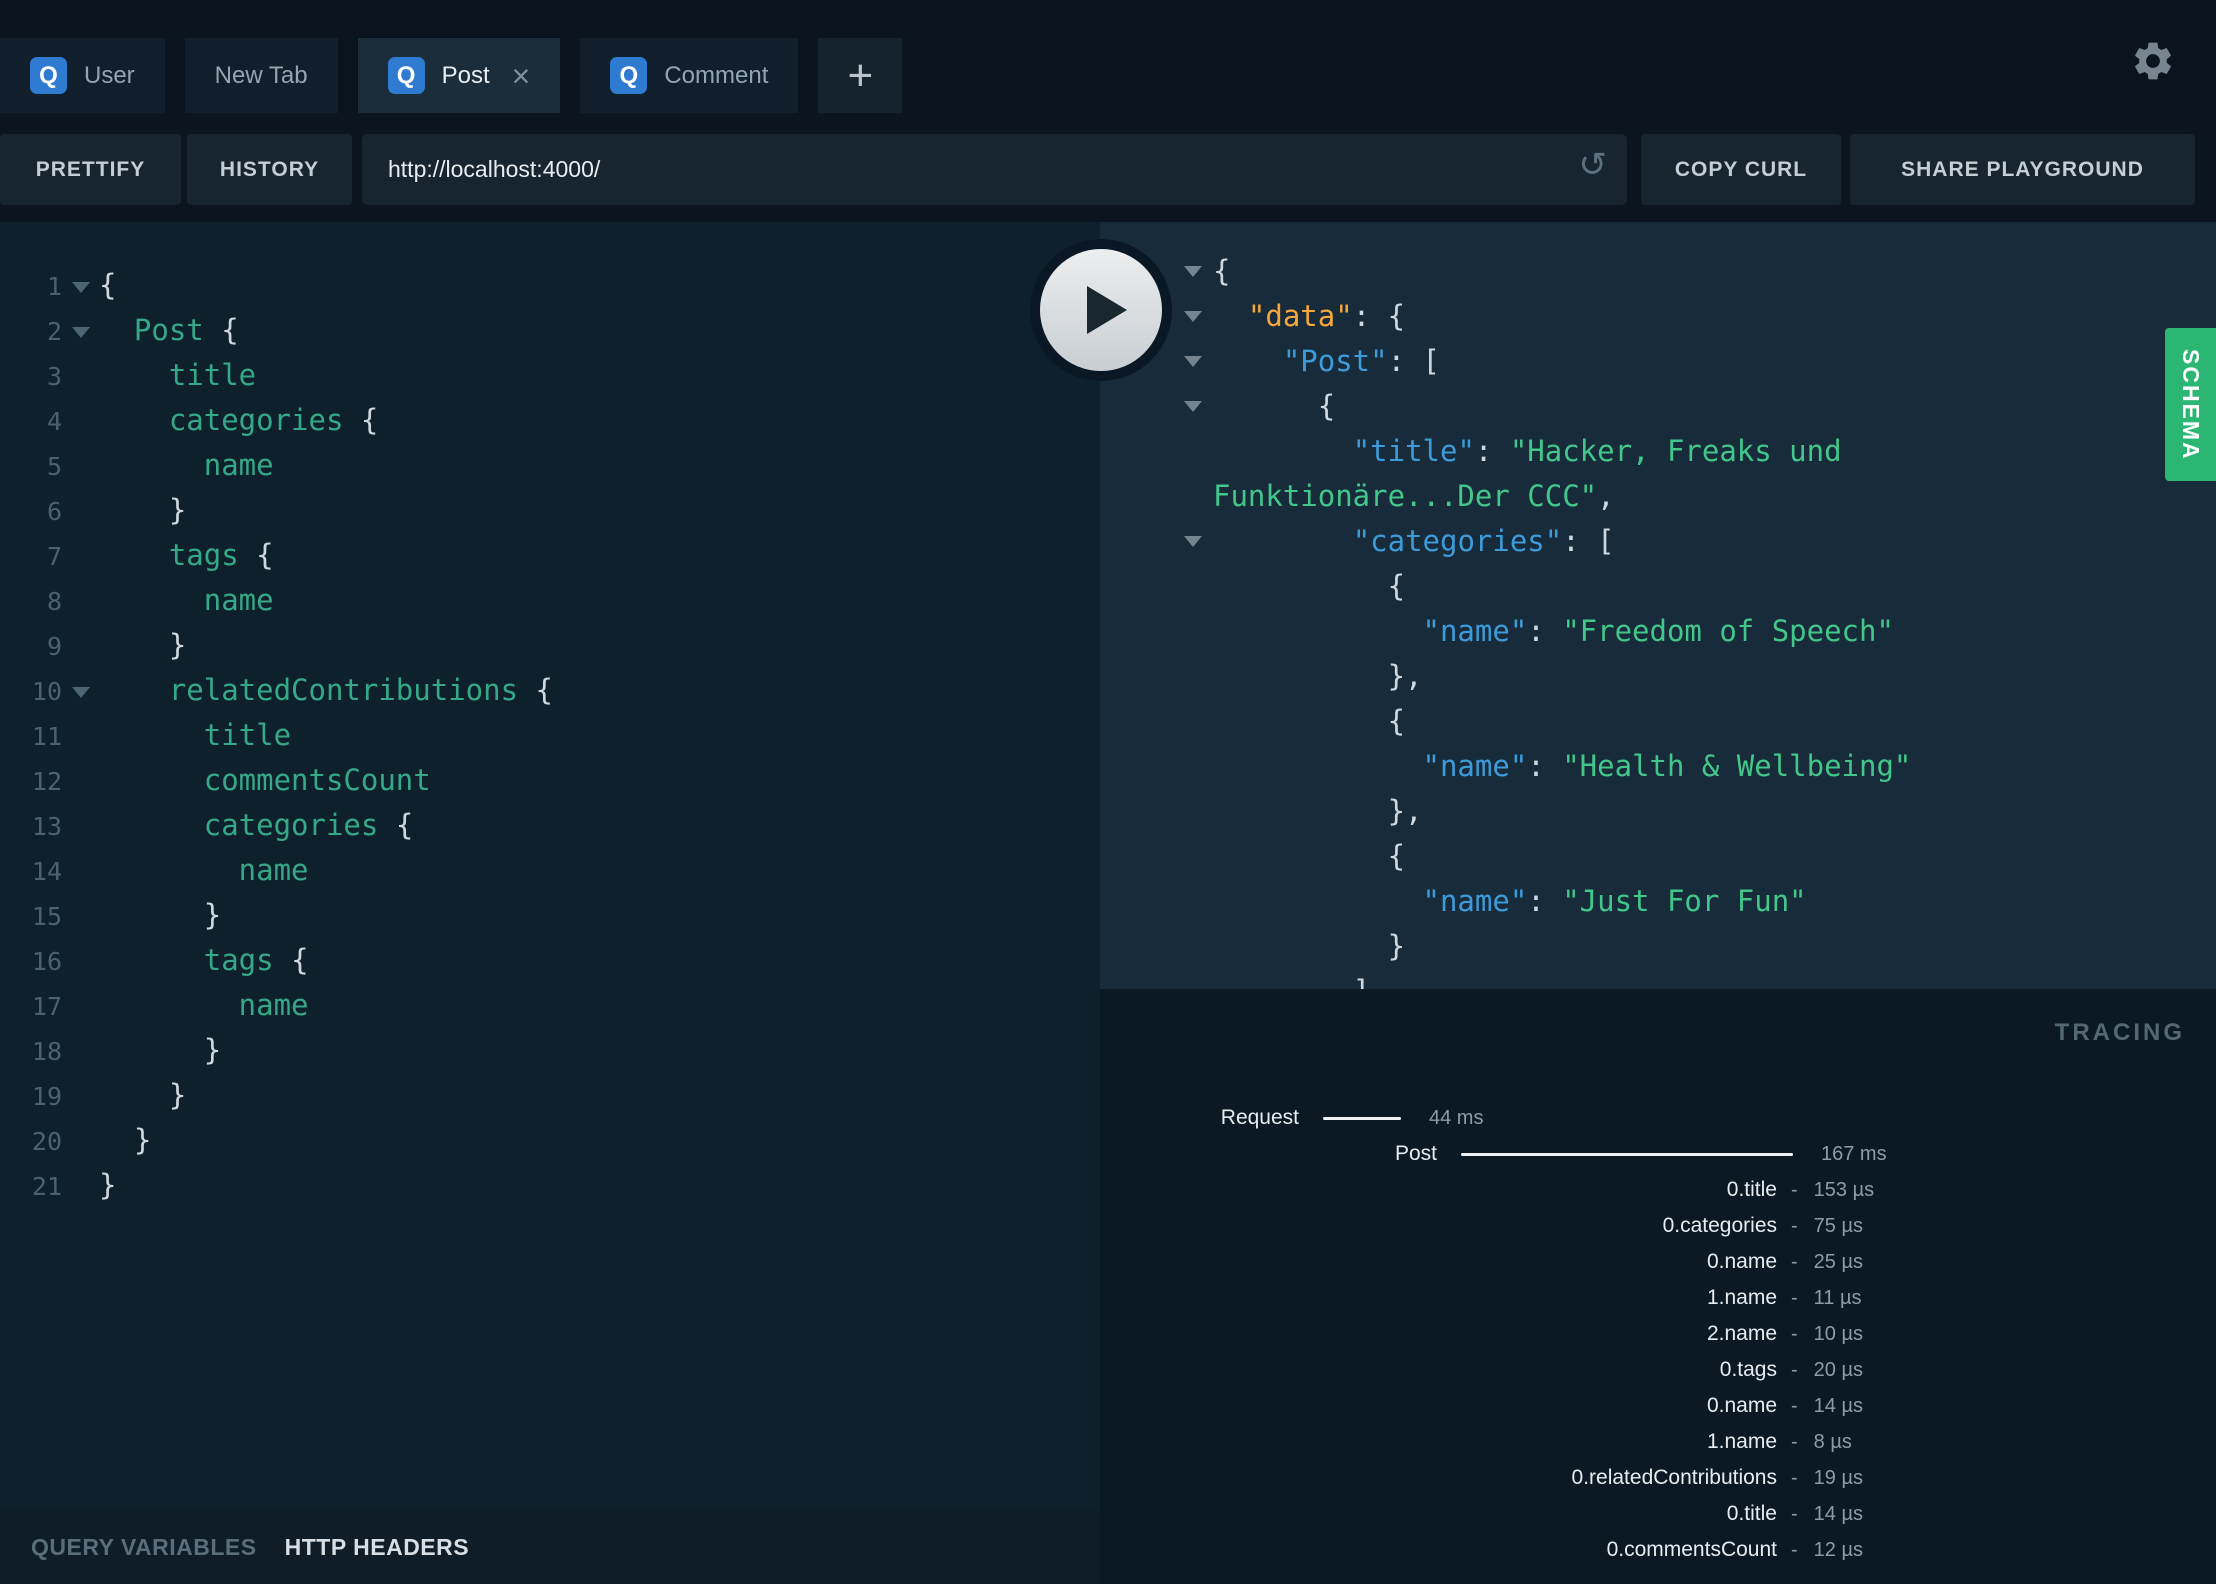 This screenshot has width=2216, height=1584. I want to click on endpoint-url-field: ↺, so click(994, 169).